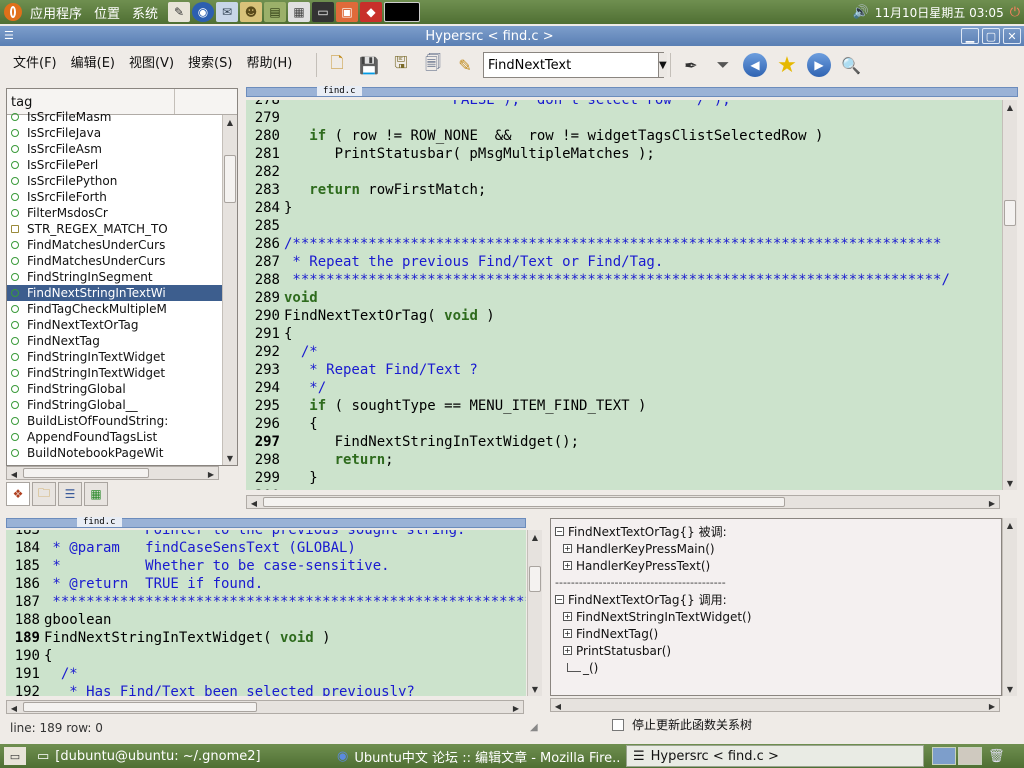 Image resolution: width=1024 pixels, height=768 pixels. I want to click on tag-list-scroll-thumb, so click(230, 179).